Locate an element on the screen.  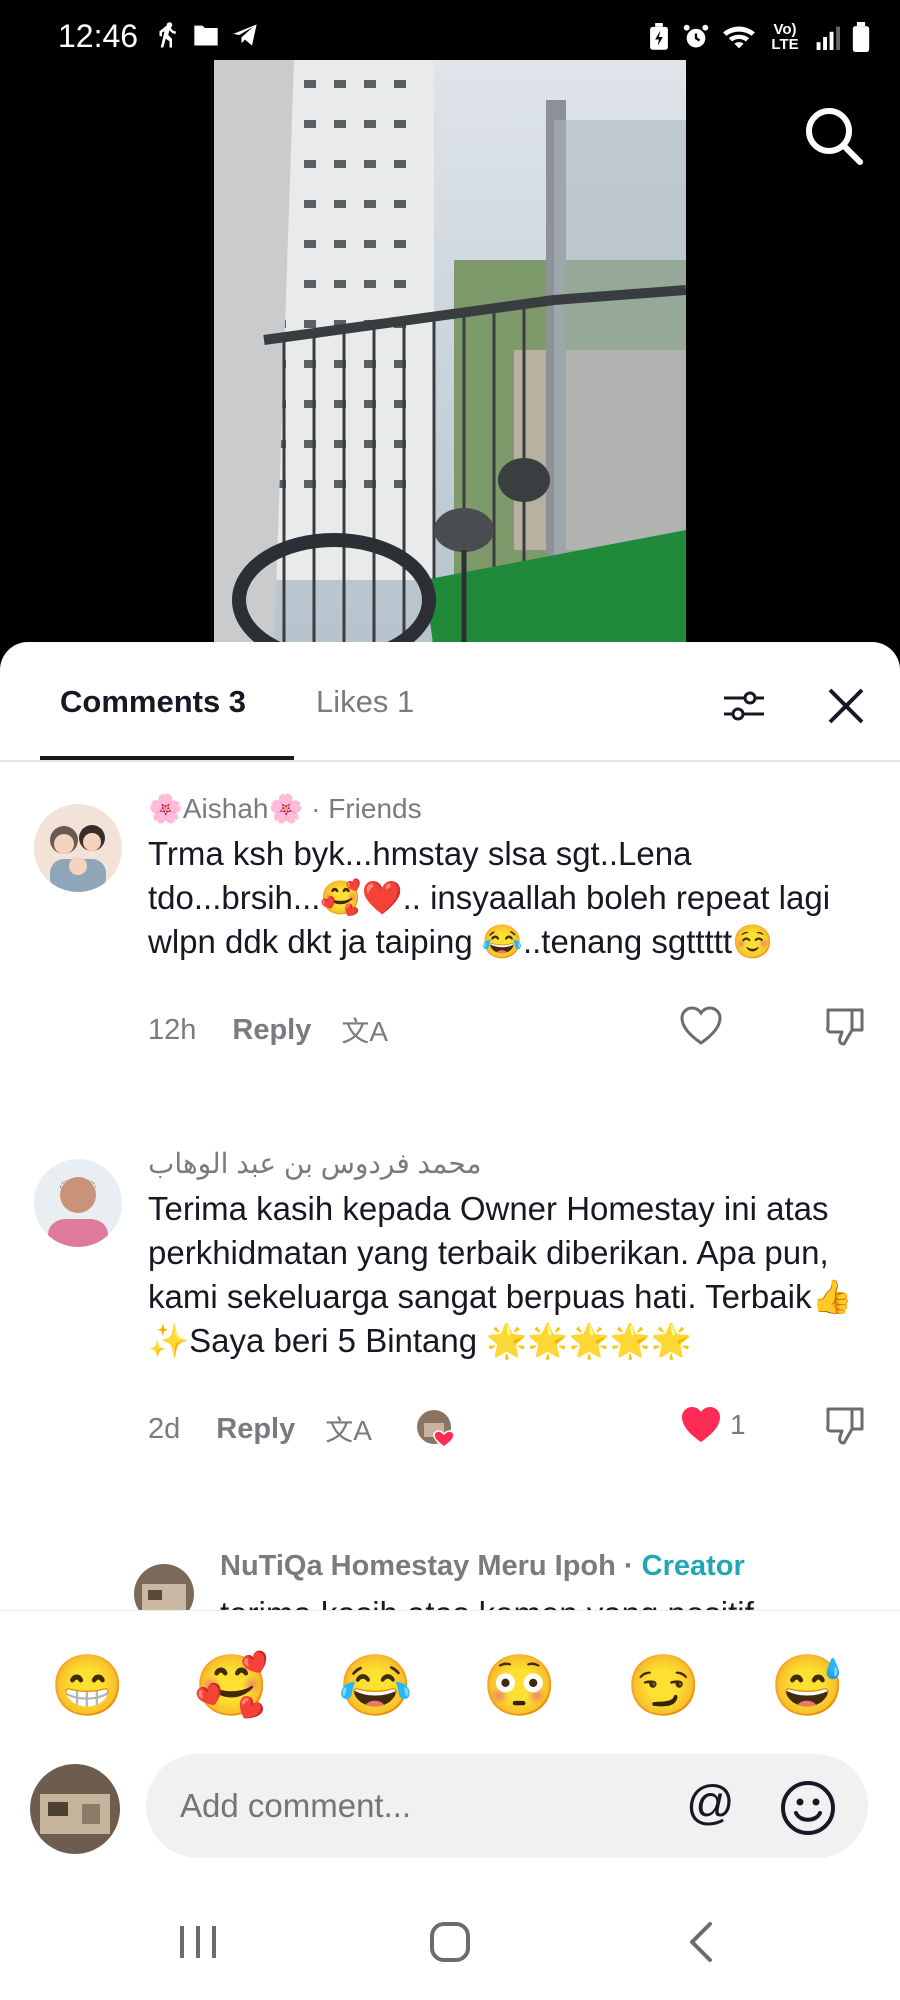
comment-actions: 2d Reply 文A is located at coordinates (302, 1429).